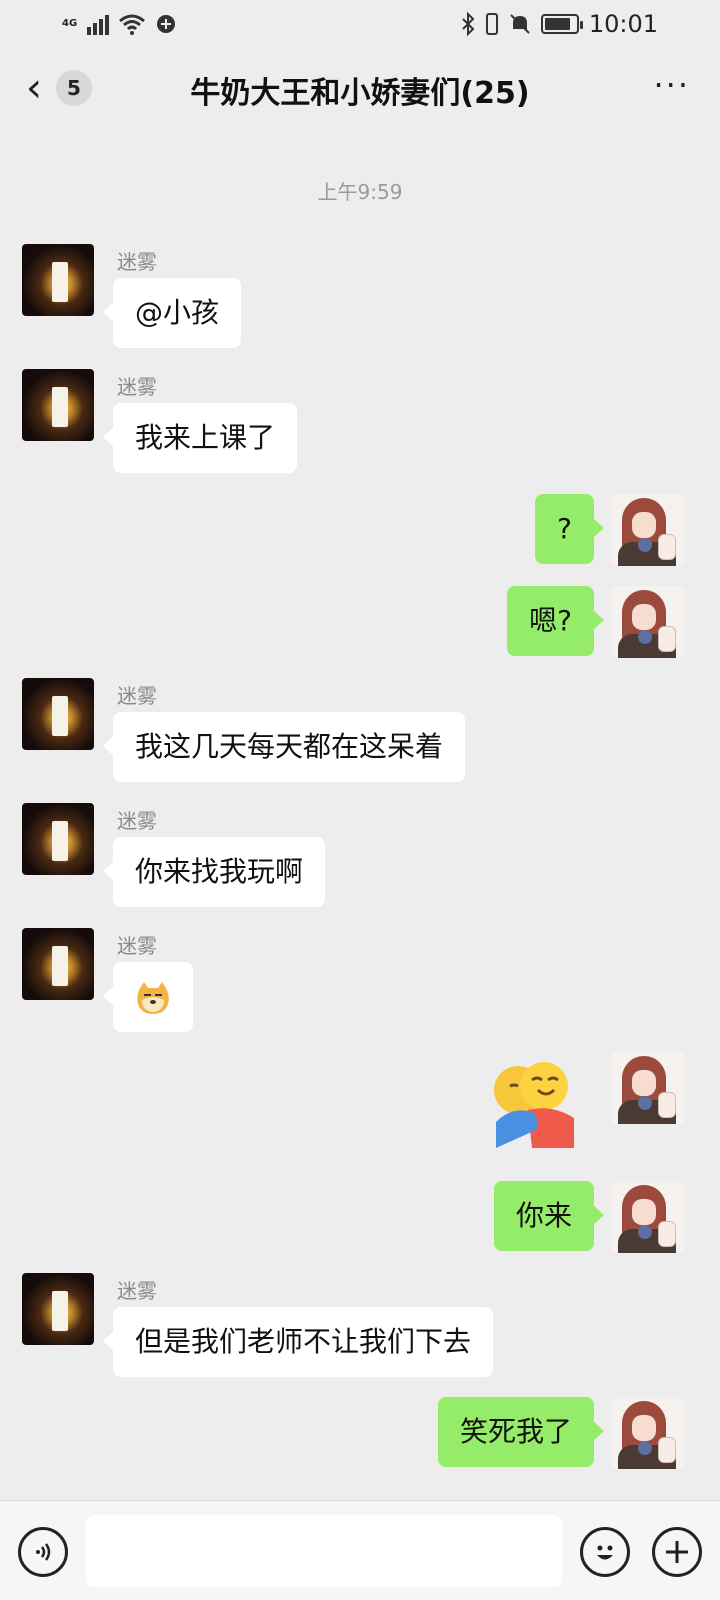  Describe the element at coordinates (172, 313) in the screenshot. I see `message-bubble: @小孩` at that location.